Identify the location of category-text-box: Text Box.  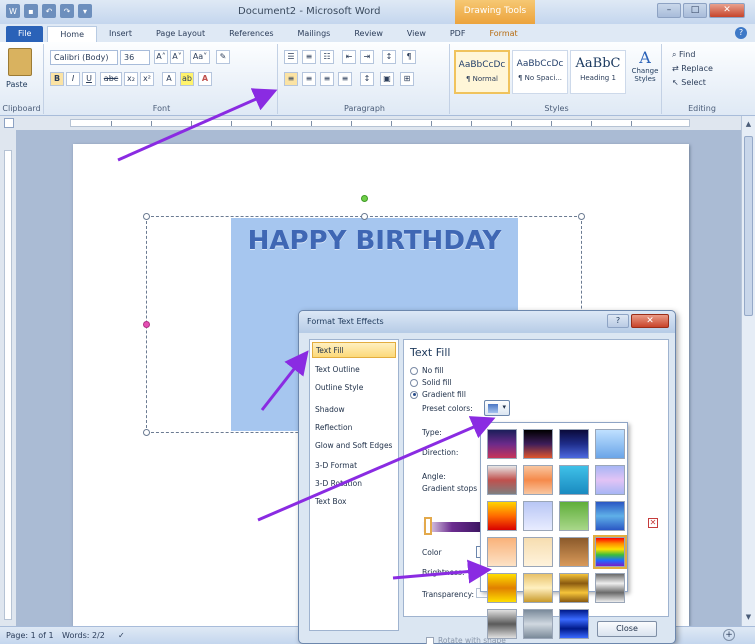
(354, 502).